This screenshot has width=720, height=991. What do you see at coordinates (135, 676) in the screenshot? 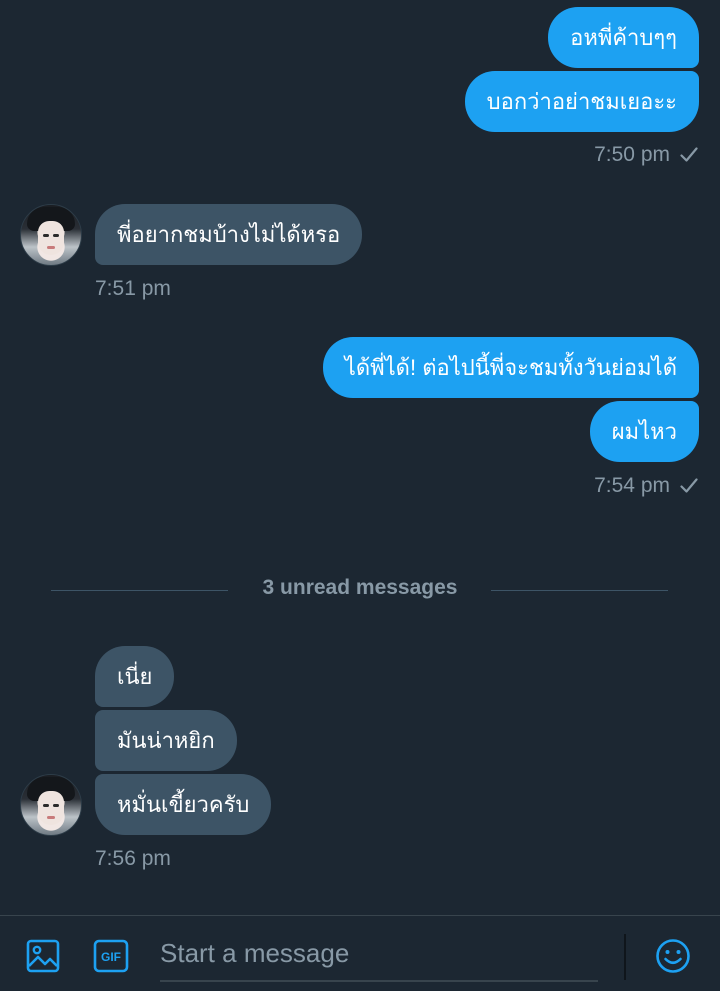
I see `message-bubble-incoming: เนี่ย` at bounding box center [135, 676].